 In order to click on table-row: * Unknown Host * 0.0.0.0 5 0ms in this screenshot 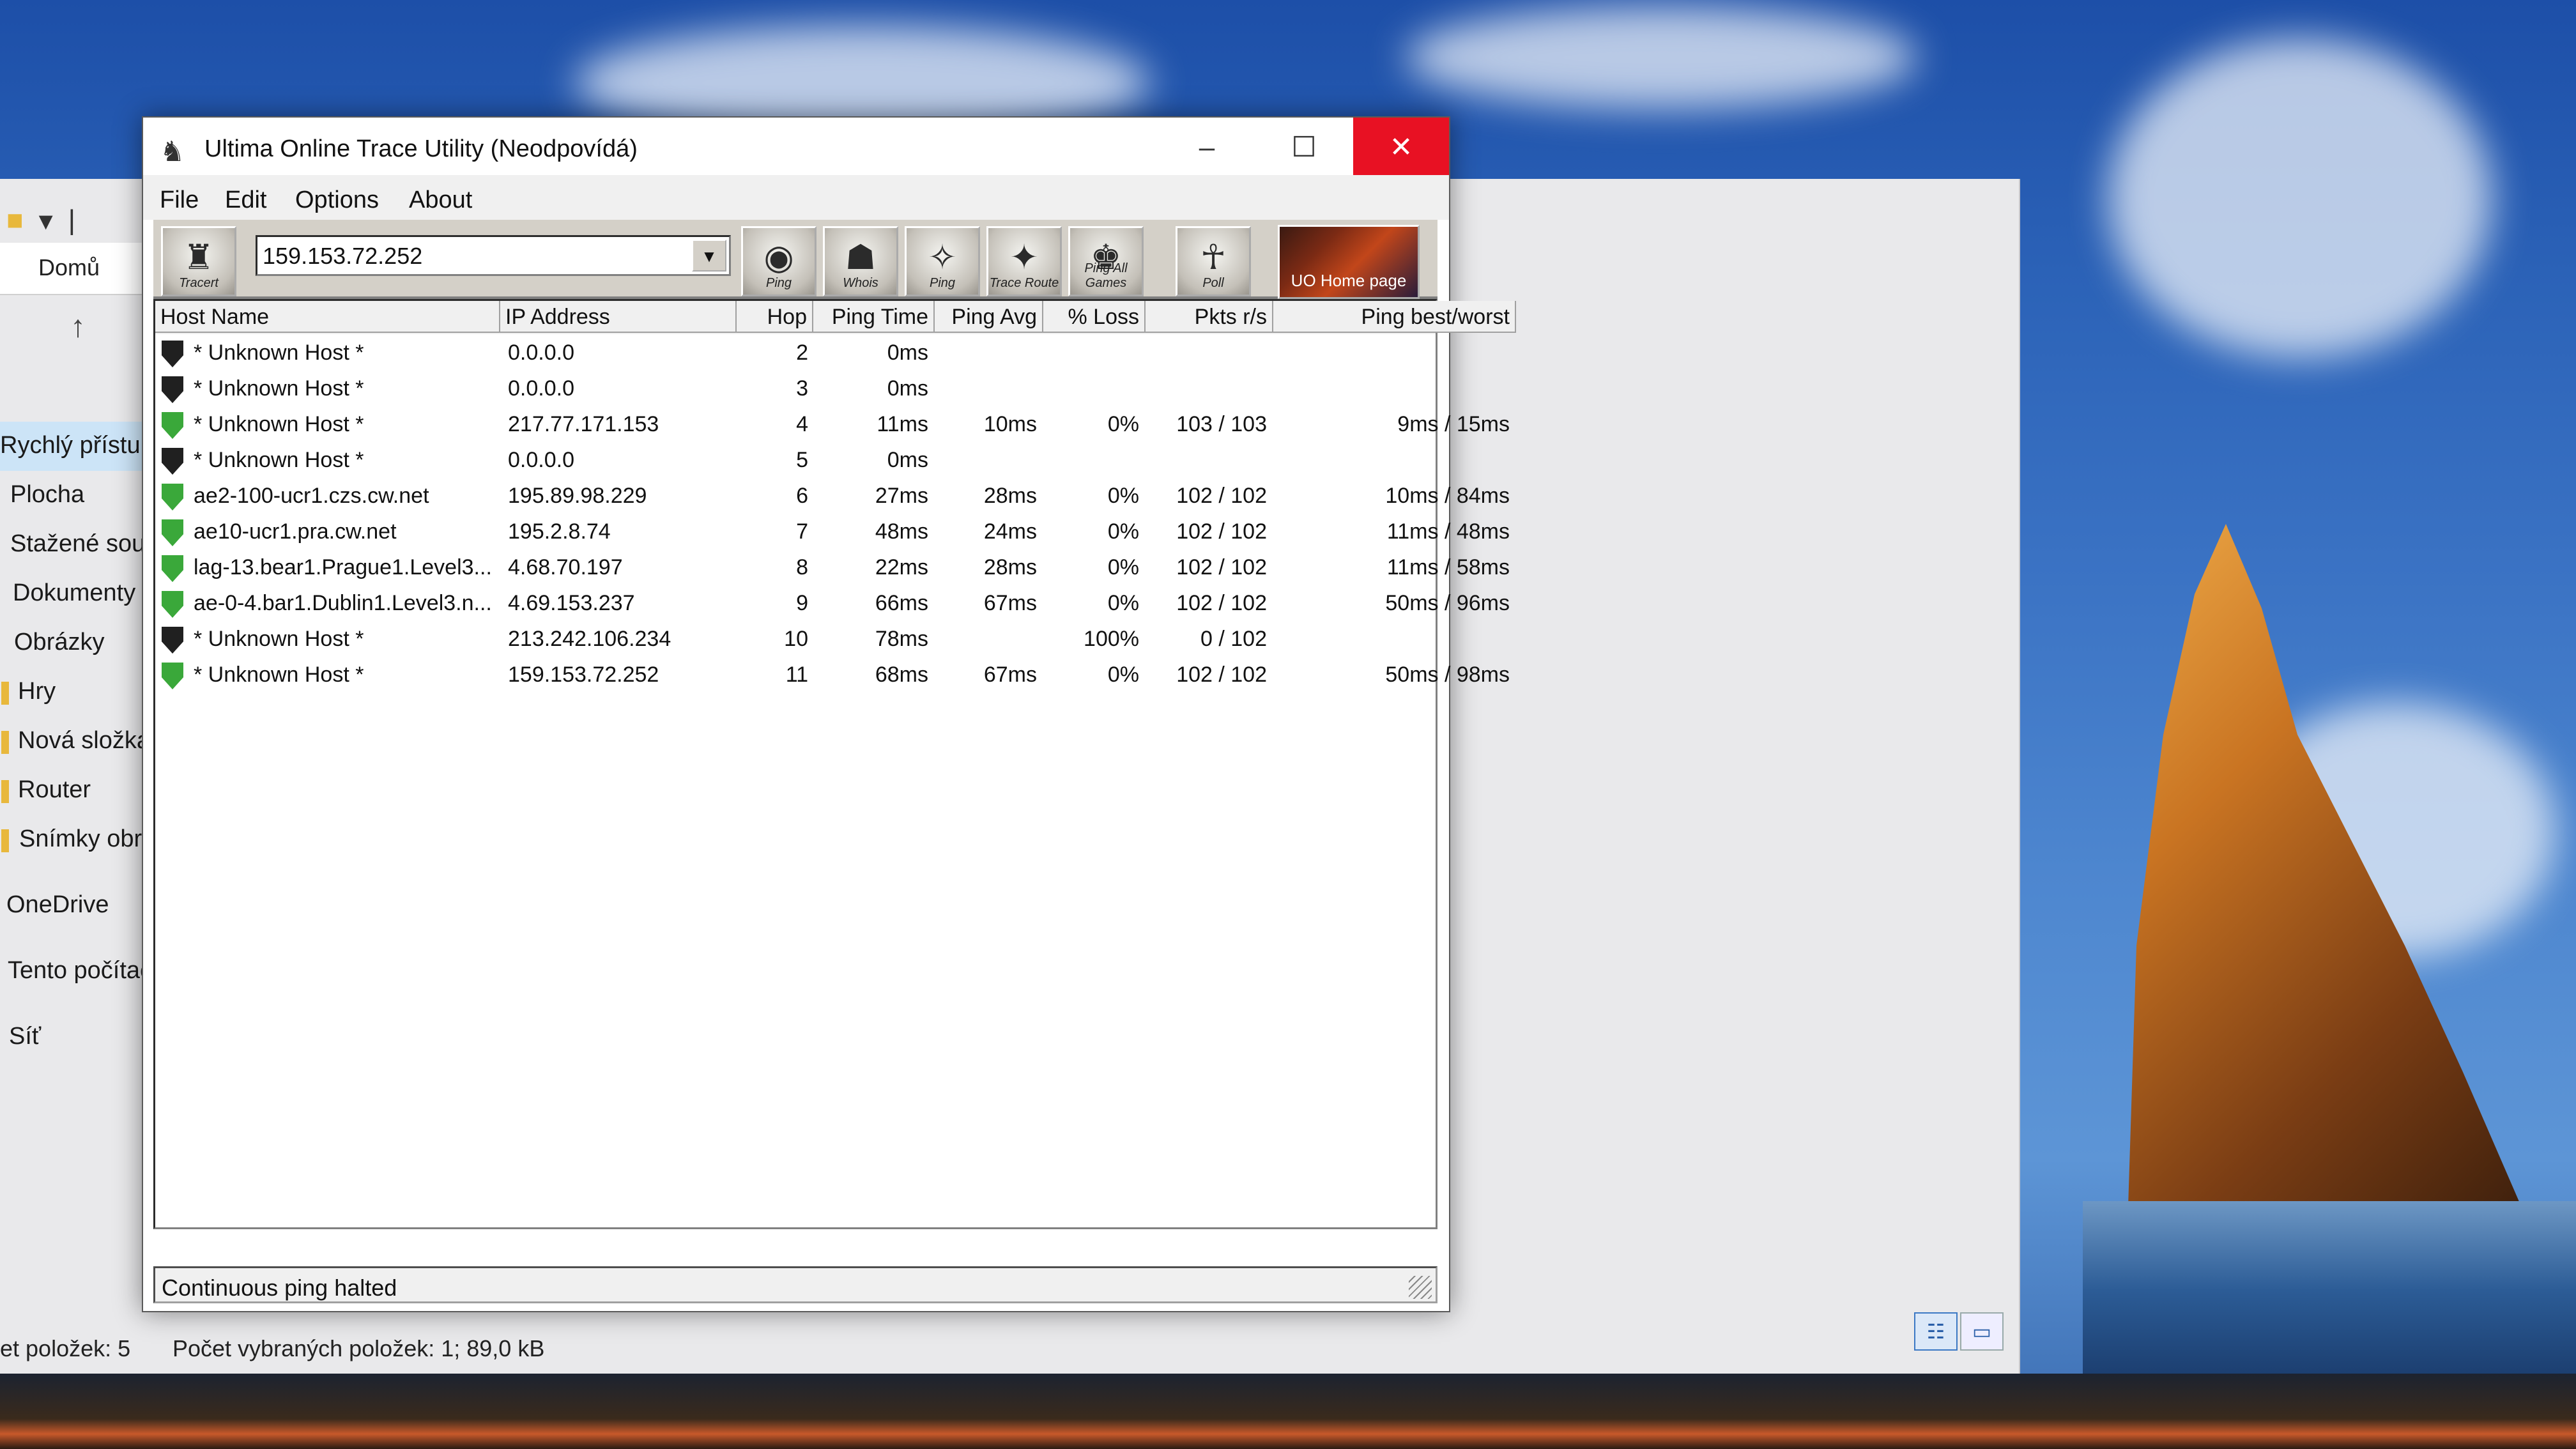, I will do `click(795, 461)`.